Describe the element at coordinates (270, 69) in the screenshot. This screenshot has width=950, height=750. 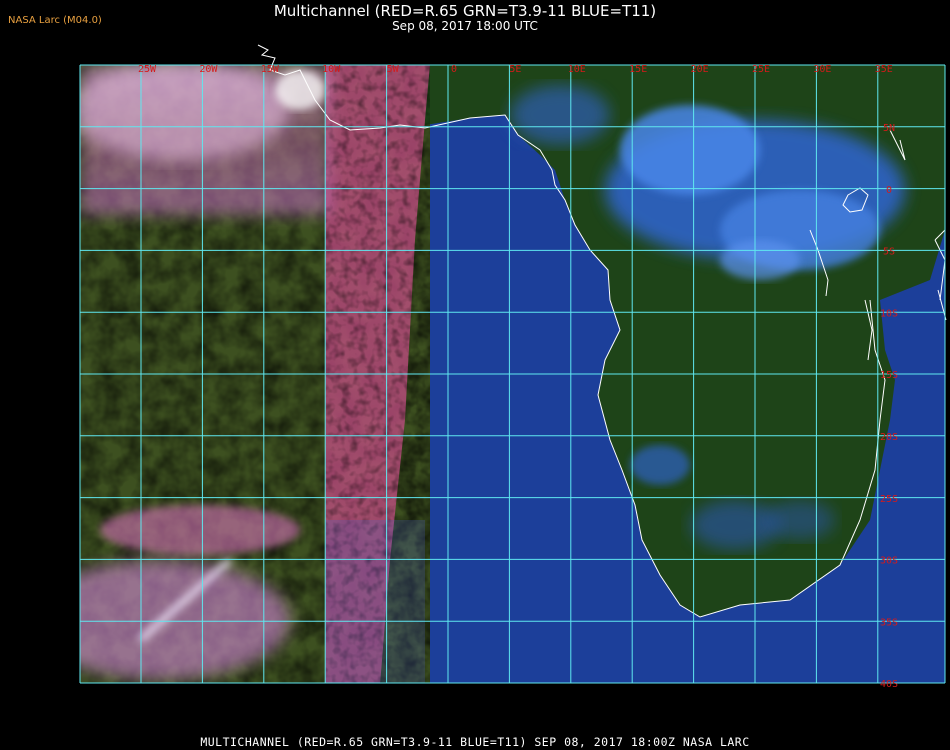
I see `longitude-label: 15W` at that location.